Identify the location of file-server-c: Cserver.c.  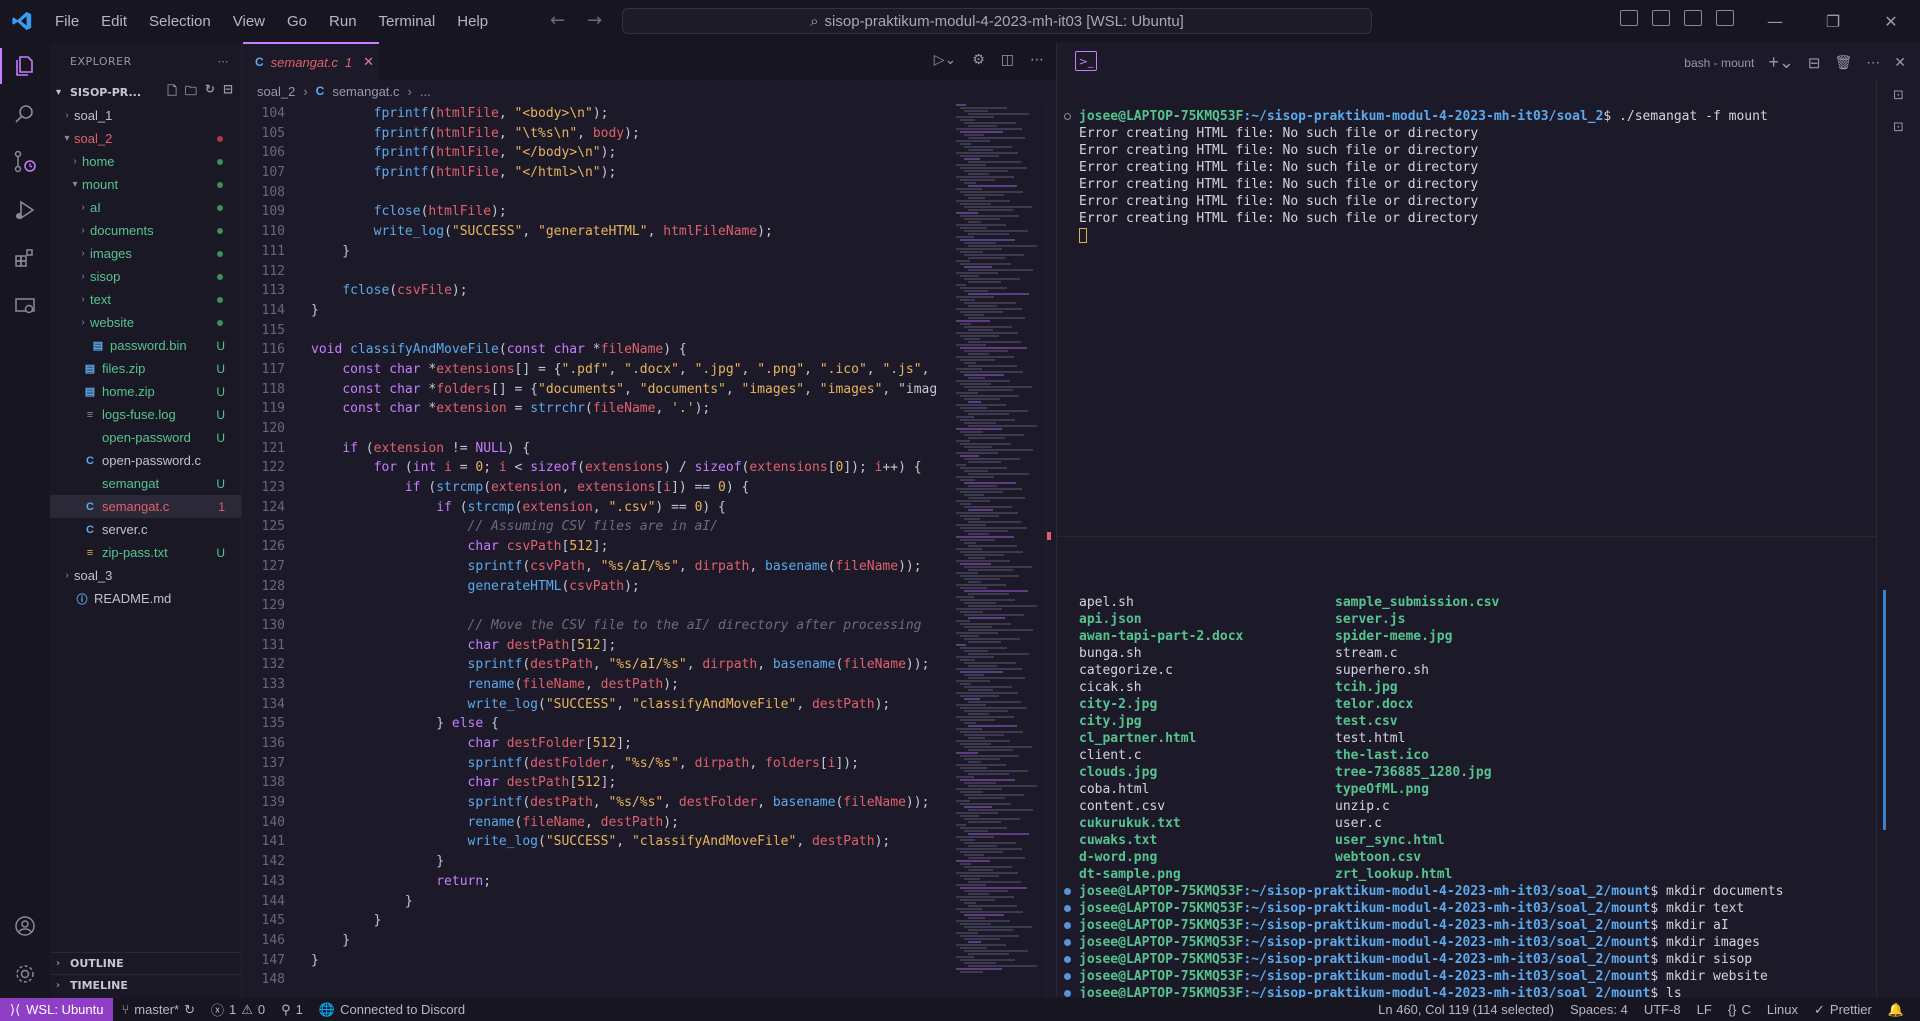
(145, 529).